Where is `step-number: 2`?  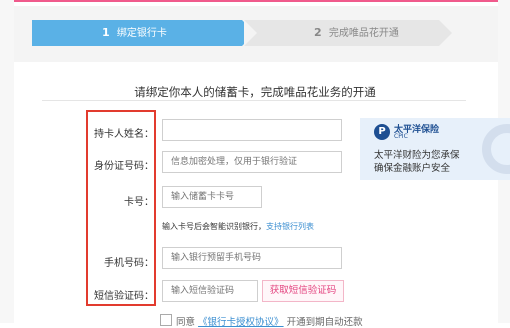
step-number: 2 is located at coordinates (318, 32).